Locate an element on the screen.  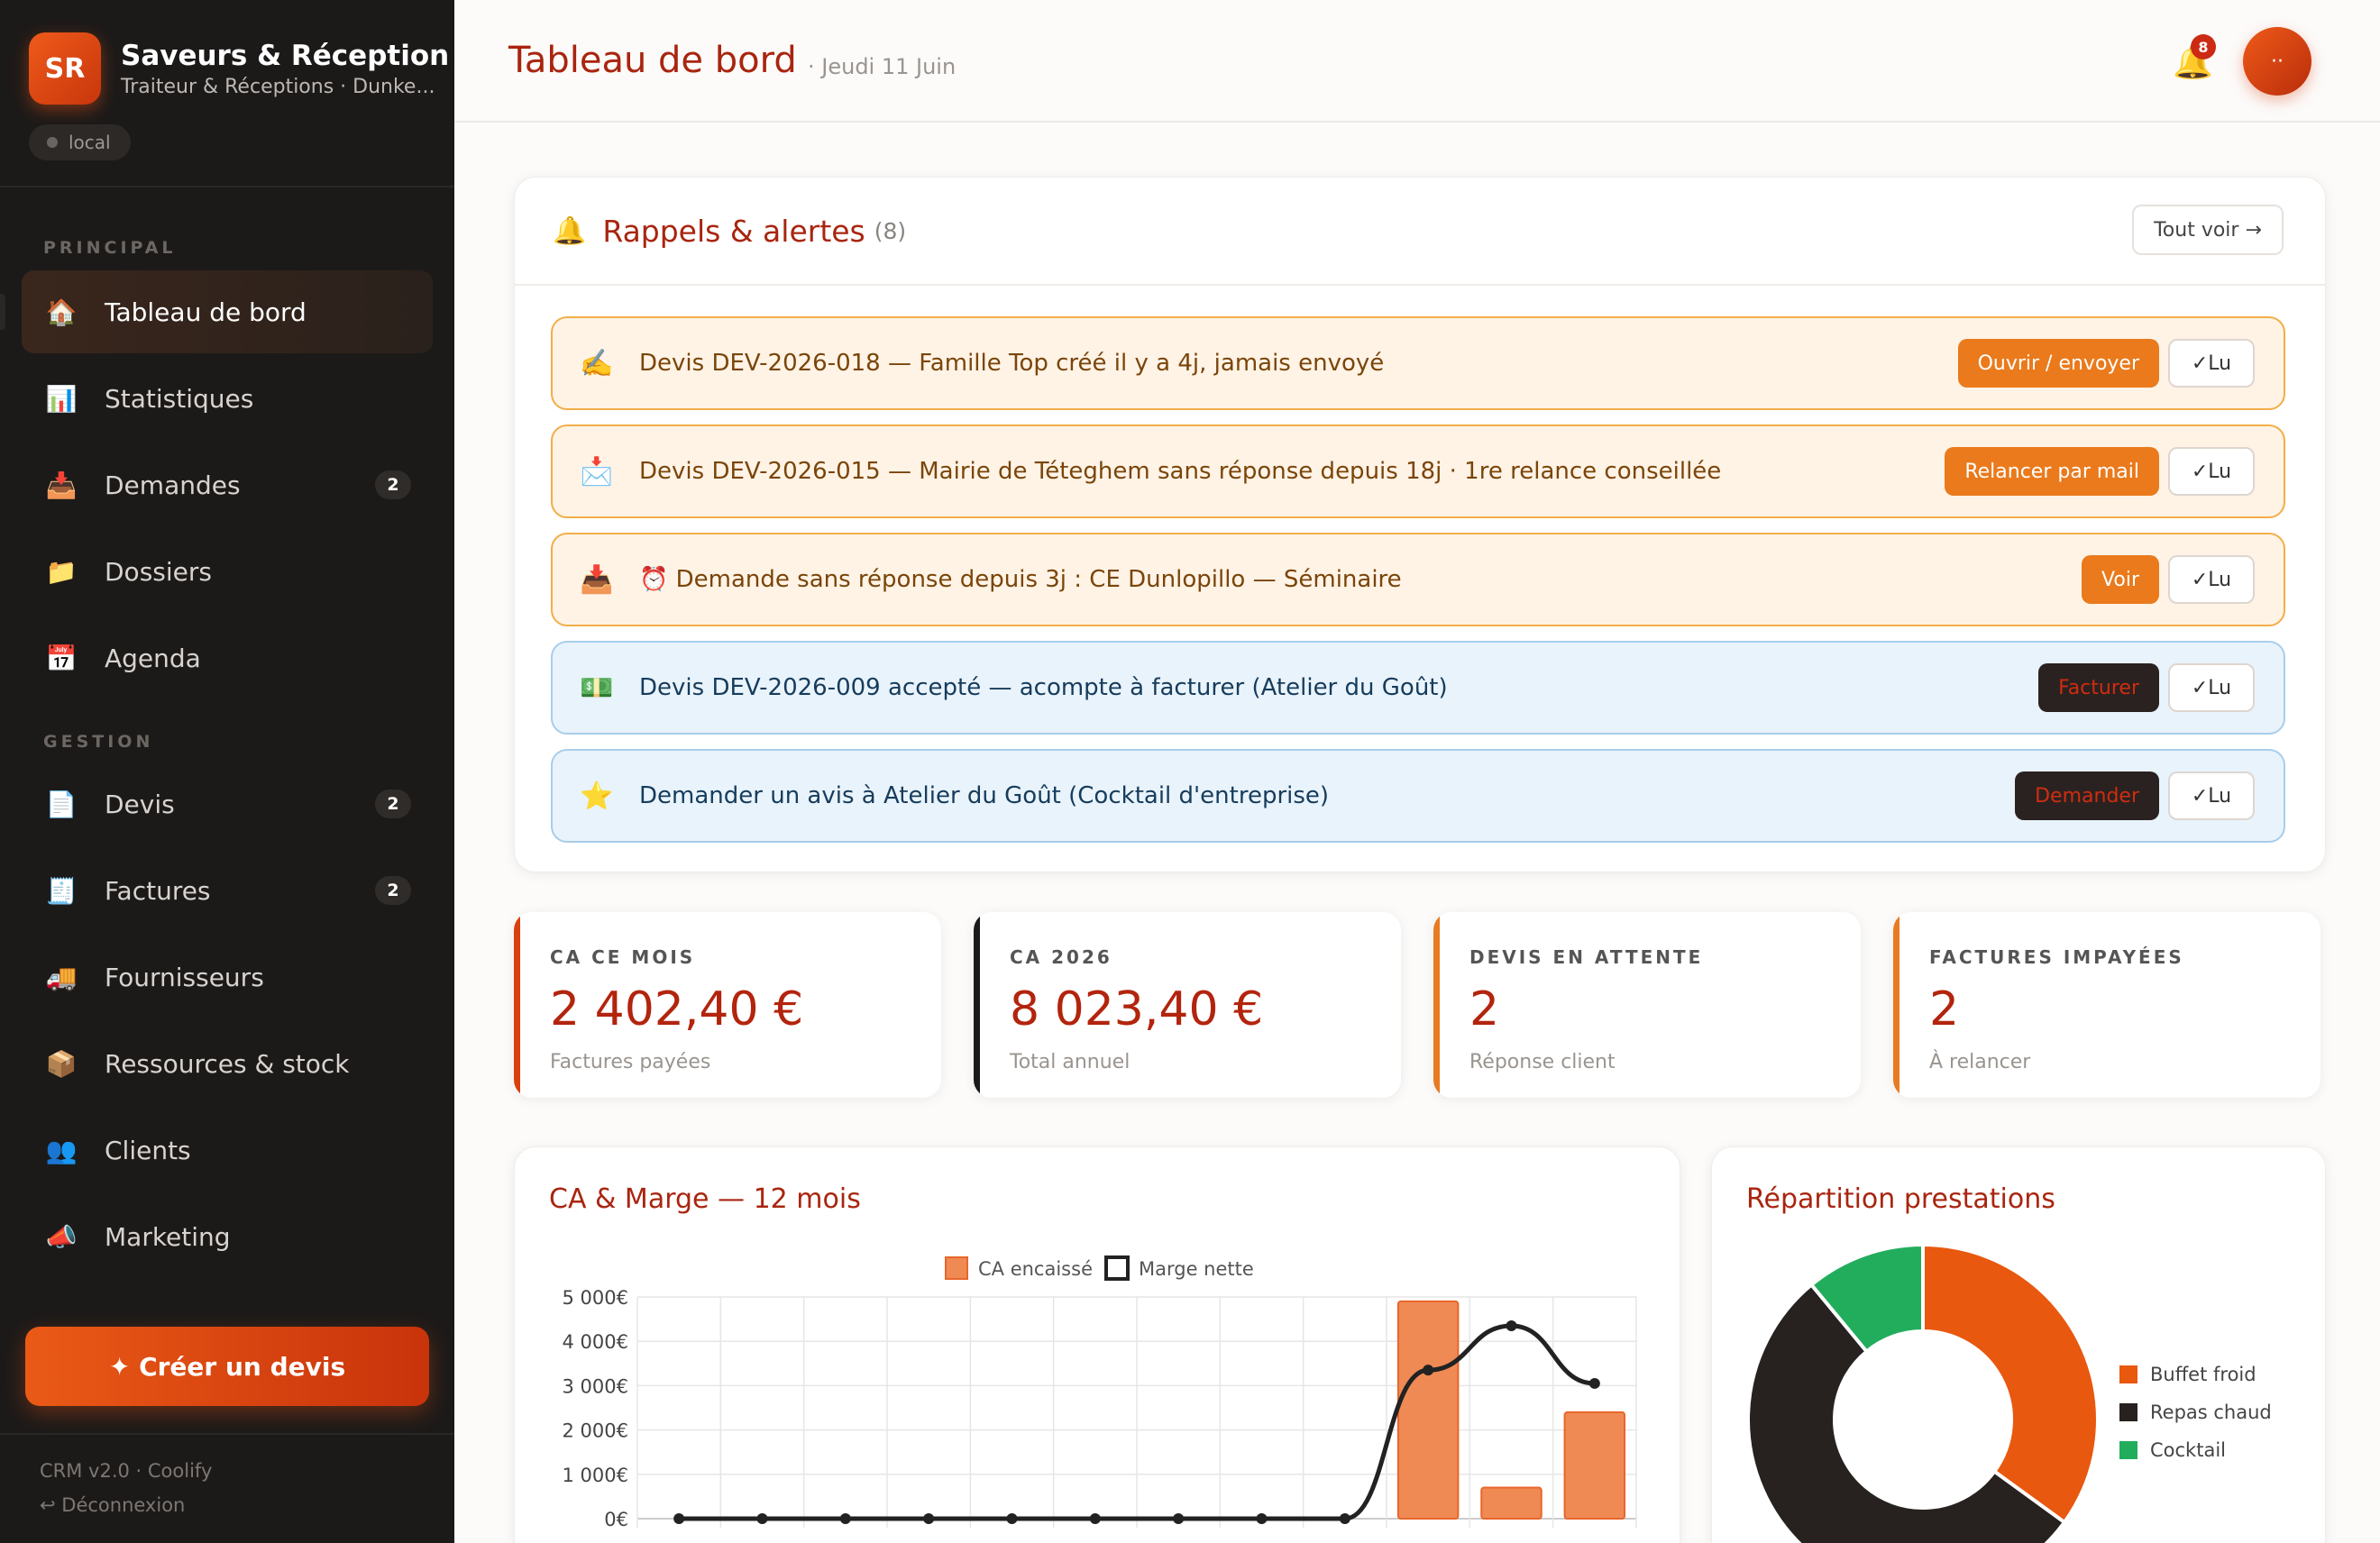
sidebar-item-factures: 🧾 Factures 2 is located at coordinates (227, 890).